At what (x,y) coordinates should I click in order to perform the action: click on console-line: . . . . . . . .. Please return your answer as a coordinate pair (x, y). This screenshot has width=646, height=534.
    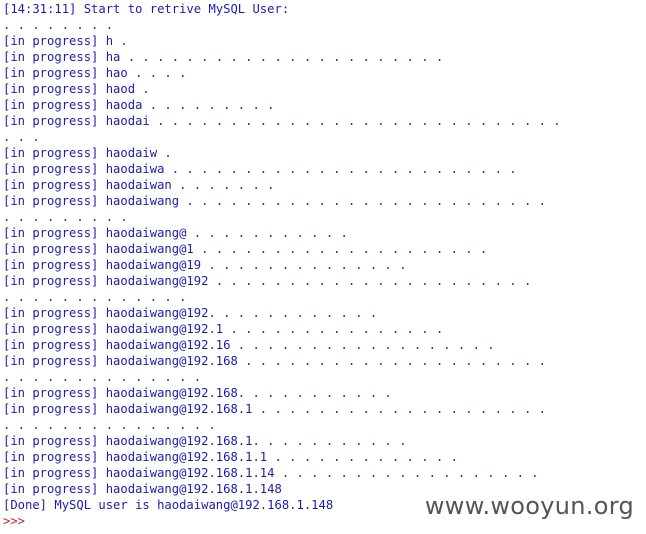
    Looking at the image, I should click on (58, 25).